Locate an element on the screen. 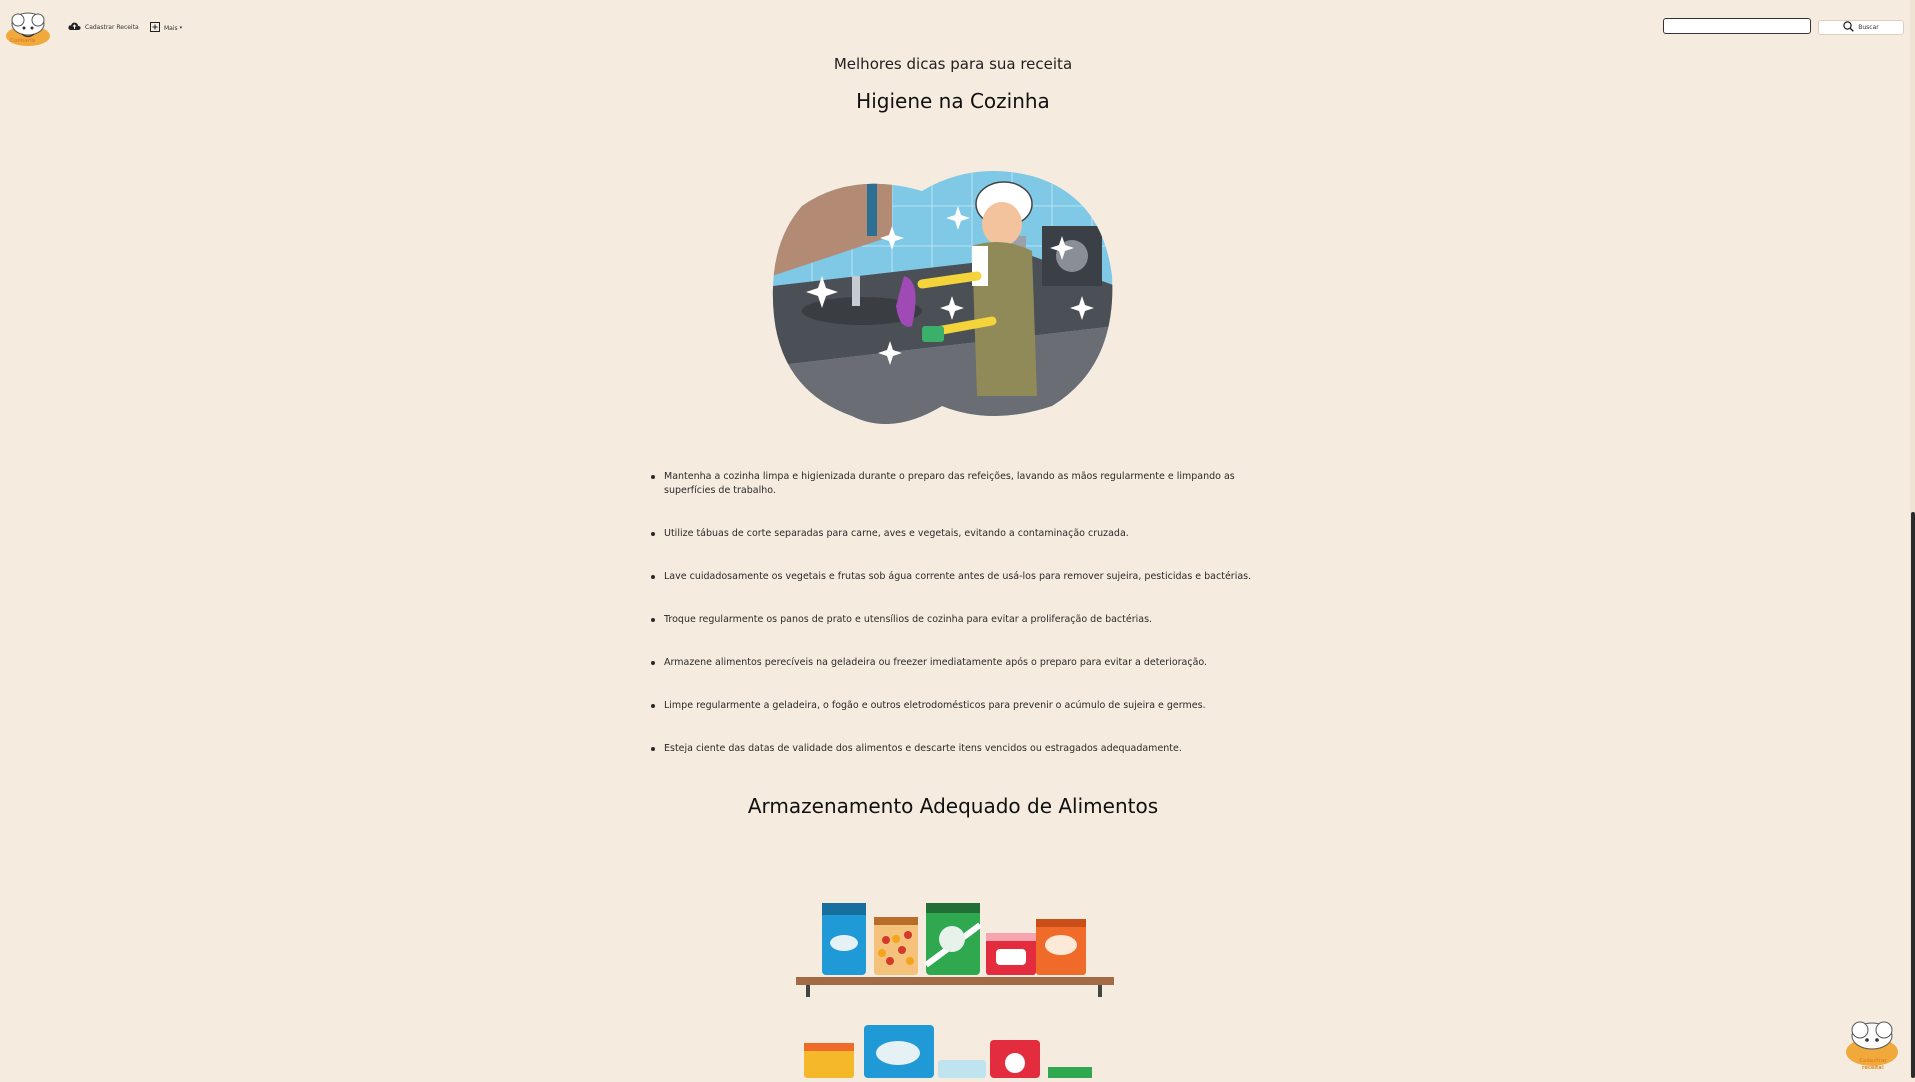 The image size is (1915, 1082). section-title-higiene: Higiene na Cozinha is located at coordinates (953, 101).